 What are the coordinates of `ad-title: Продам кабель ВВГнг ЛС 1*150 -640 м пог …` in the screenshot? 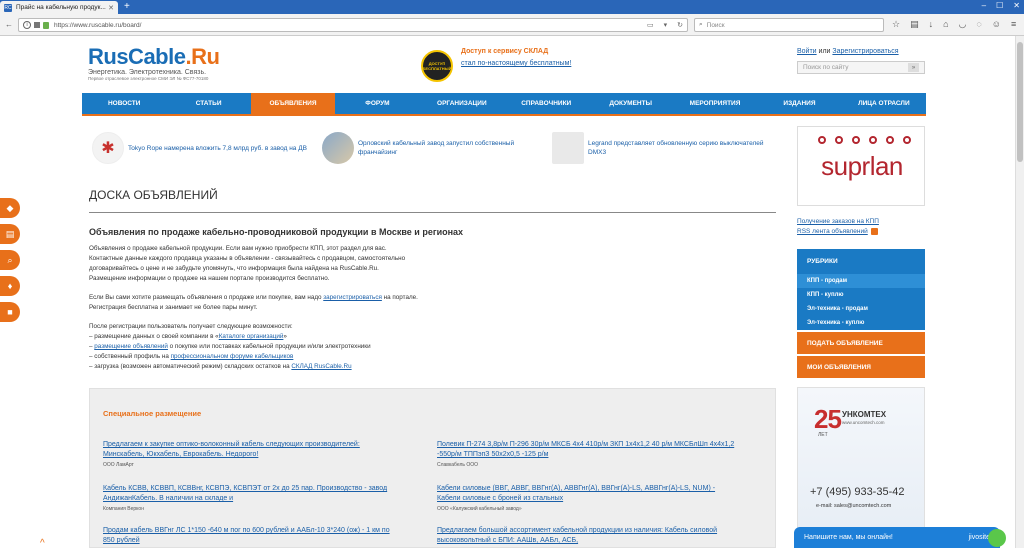 It's located at (253, 536).